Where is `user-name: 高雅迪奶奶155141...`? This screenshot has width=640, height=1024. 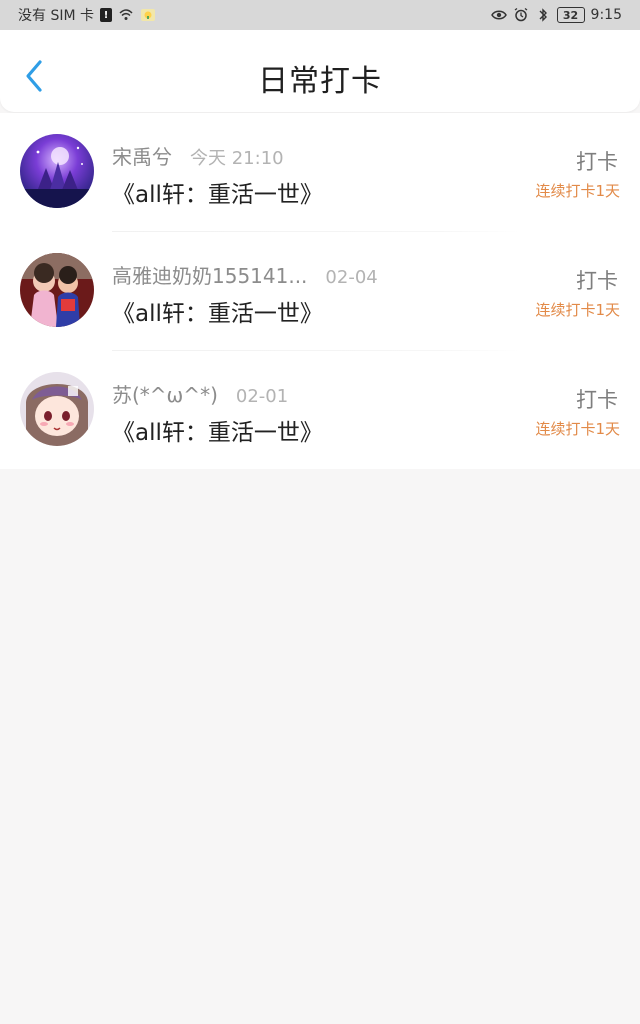 user-name: 高雅迪奶奶155141... is located at coordinates (210, 276).